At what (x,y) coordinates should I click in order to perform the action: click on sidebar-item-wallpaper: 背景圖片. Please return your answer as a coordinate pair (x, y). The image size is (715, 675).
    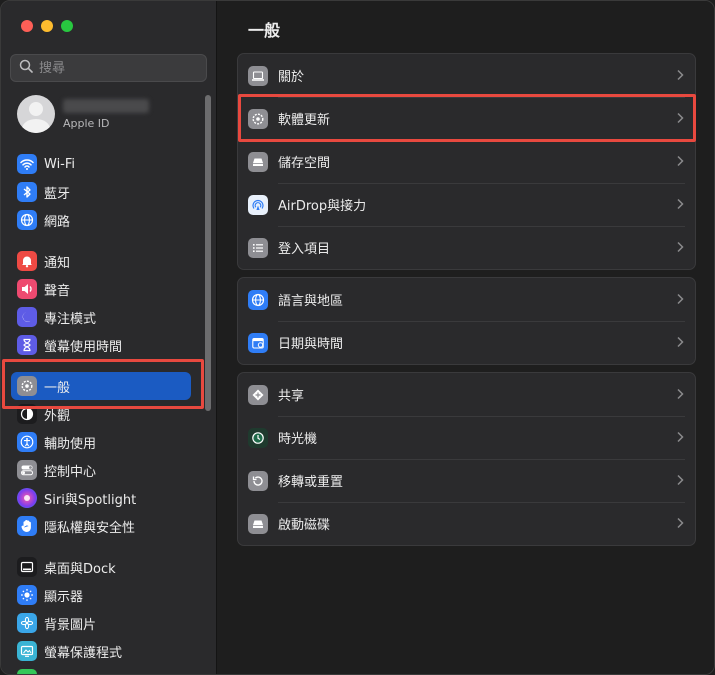
    Looking at the image, I should click on (101, 623).